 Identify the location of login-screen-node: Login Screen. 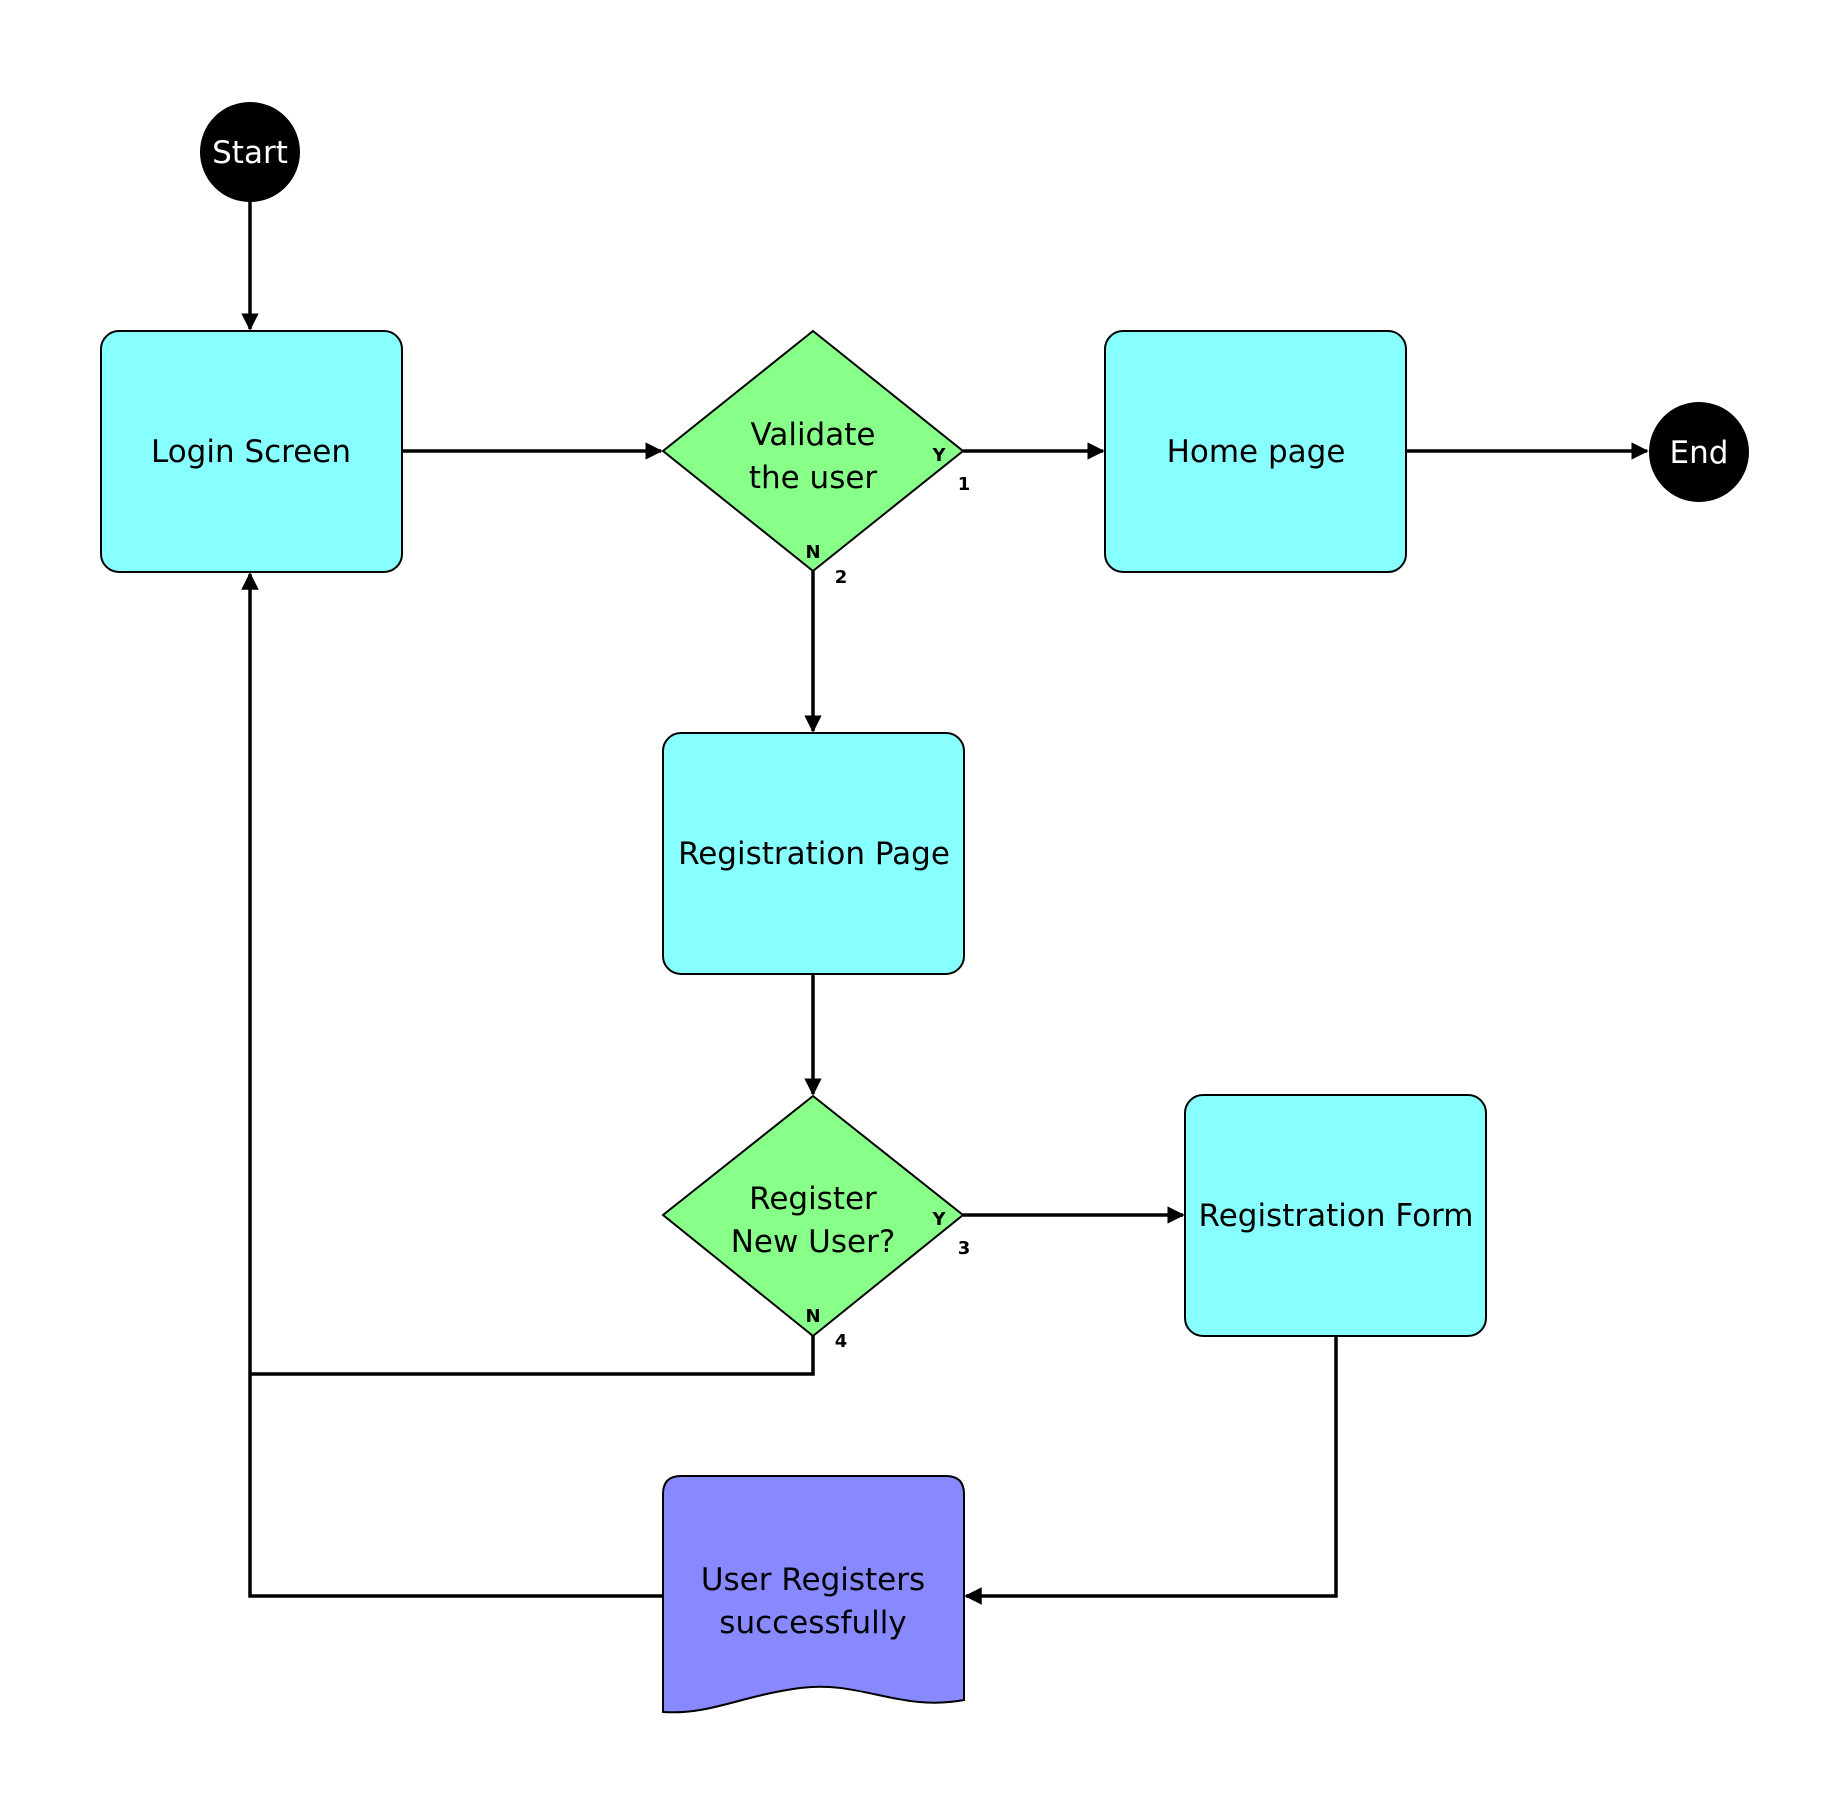
(251, 451).